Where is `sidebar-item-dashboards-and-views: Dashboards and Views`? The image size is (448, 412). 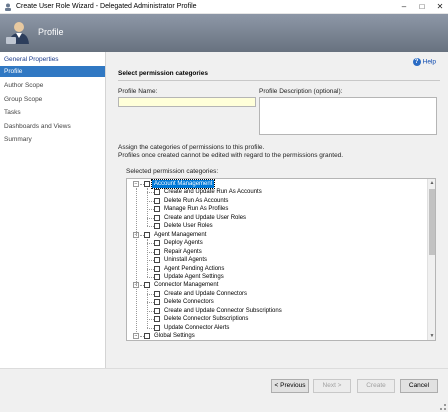
sidebar-item-dashboards-and-views: Dashboards and Views is located at coordinates (52, 126).